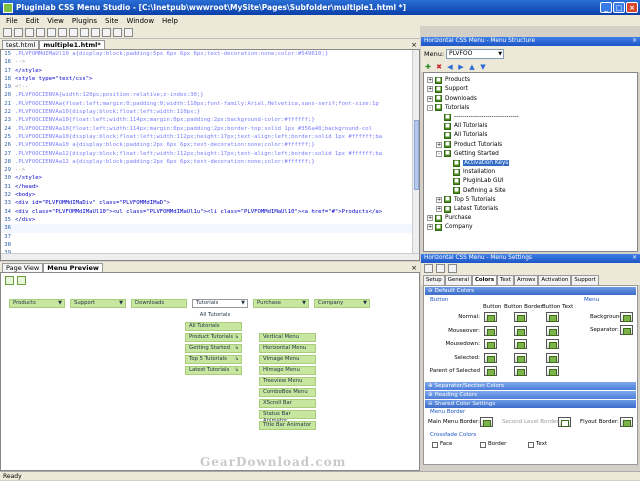 This screenshot has height=481, width=640. Describe the element at coordinates (213, 348) in the screenshot. I see `dropdown-item: Getting Started ↳` at that location.